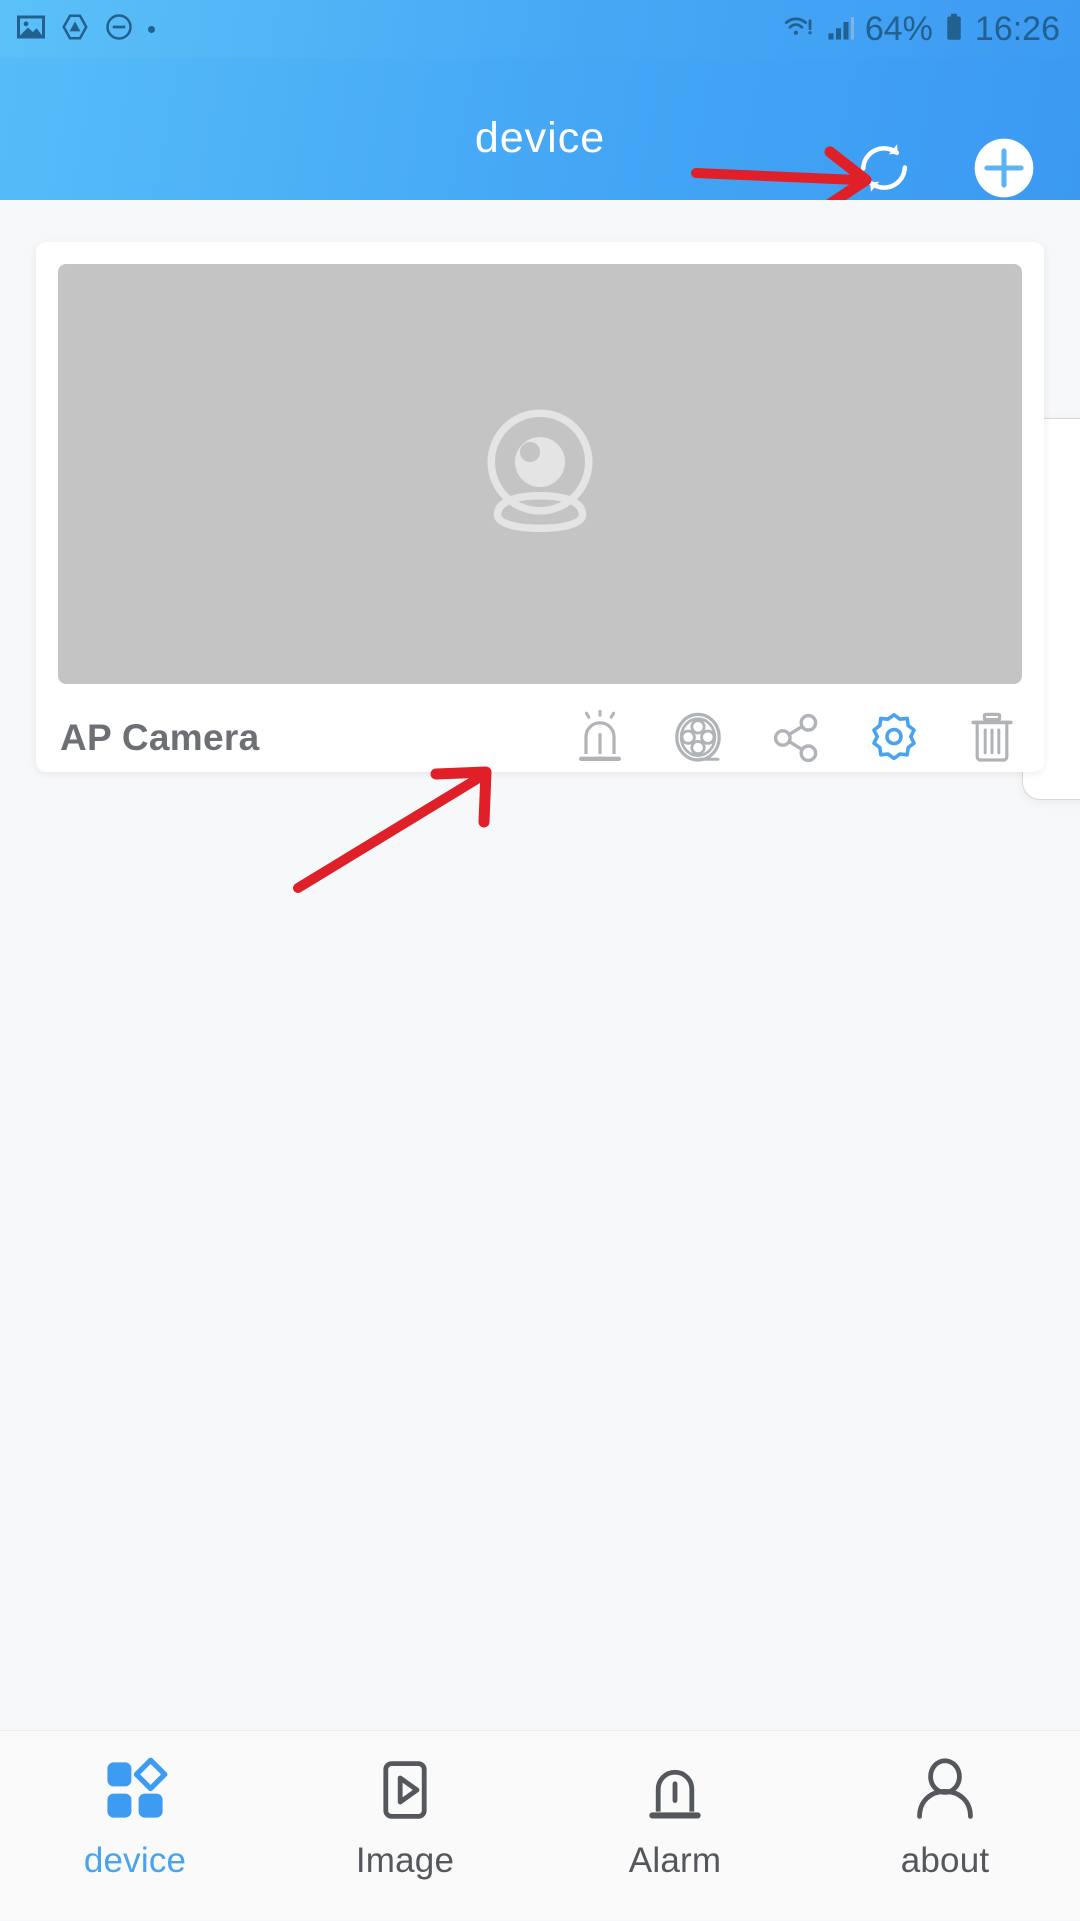  What do you see at coordinates (135, 1861) in the screenshot?
I see `nav-label-device: device` at bounding box center [135, 1861].